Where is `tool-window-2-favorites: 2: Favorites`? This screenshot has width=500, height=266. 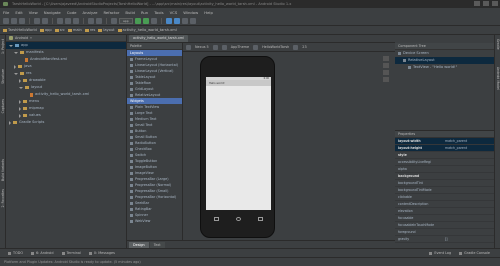
tool-window-2-favorites: 2: Favorites is located at coordinates (3, 198).